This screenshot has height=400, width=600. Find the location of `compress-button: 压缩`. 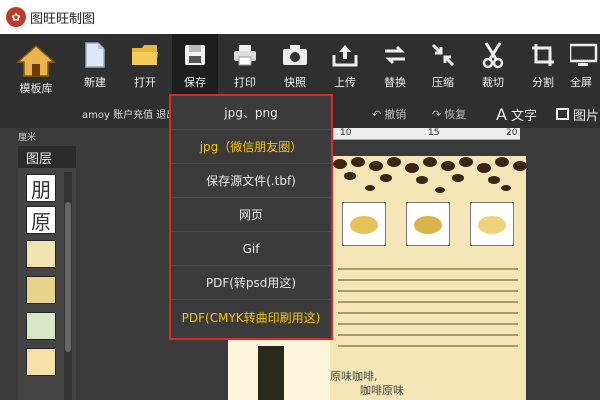

compress-button: 压缩 is located at coordinates (443, 66).